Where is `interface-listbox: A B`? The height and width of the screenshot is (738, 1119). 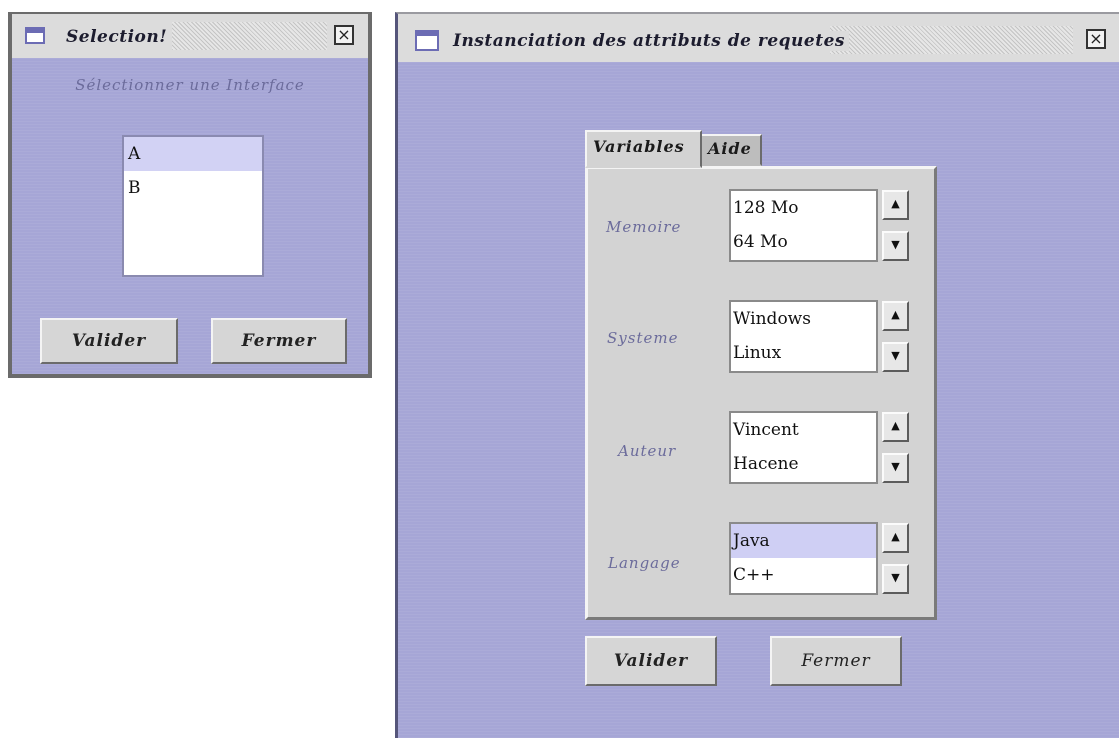 interface-listbox: A B is located at coordinates (193, 206).